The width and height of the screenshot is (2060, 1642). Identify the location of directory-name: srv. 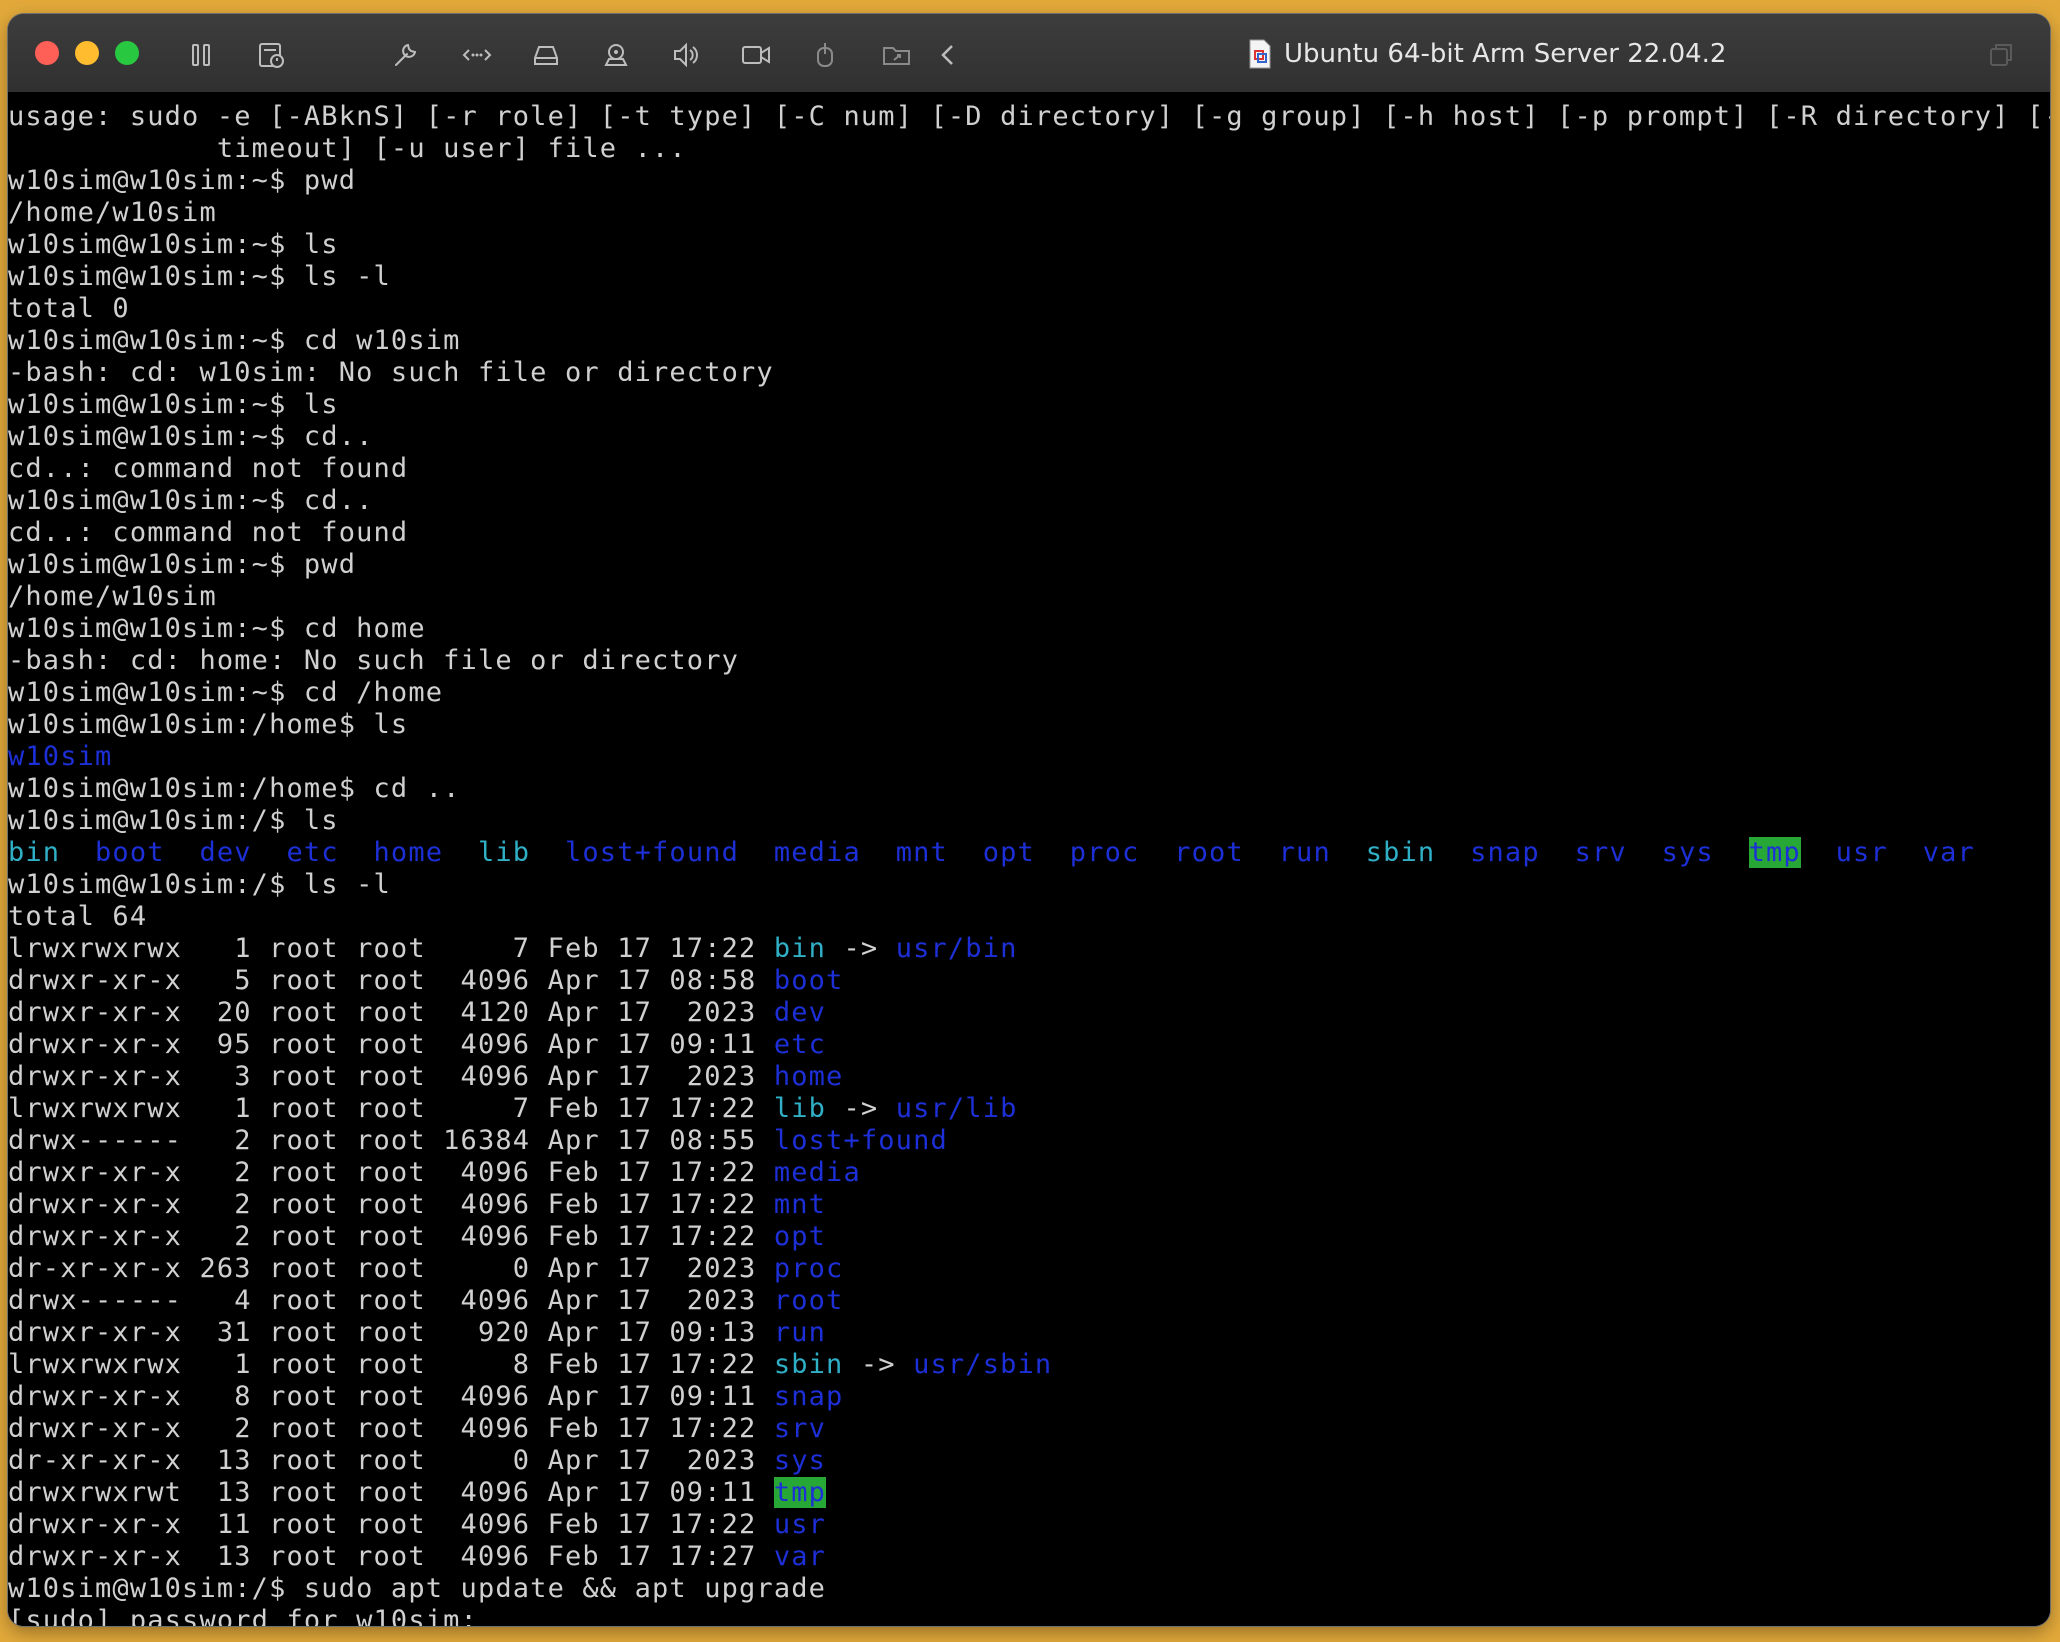
(800, 1428).